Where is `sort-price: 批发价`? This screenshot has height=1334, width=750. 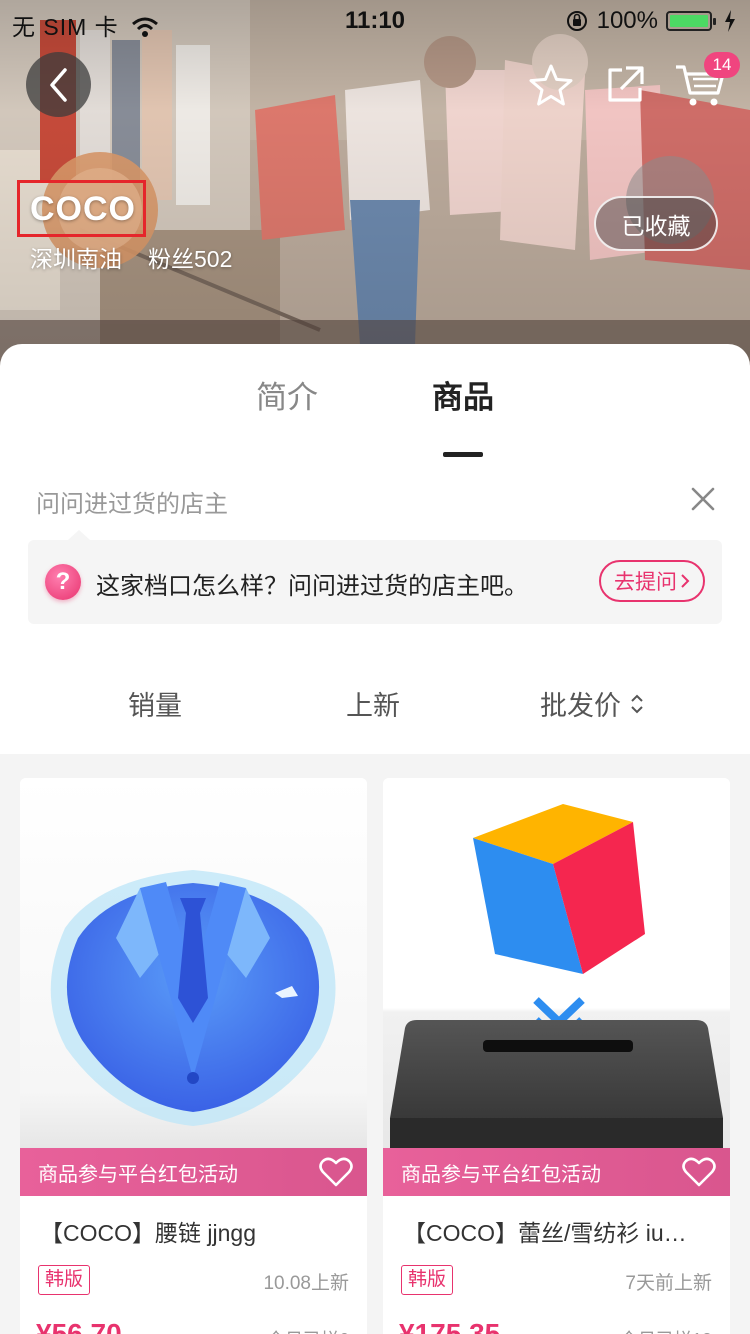 sort-price: 批发价 is located at coordinates (592, 703).